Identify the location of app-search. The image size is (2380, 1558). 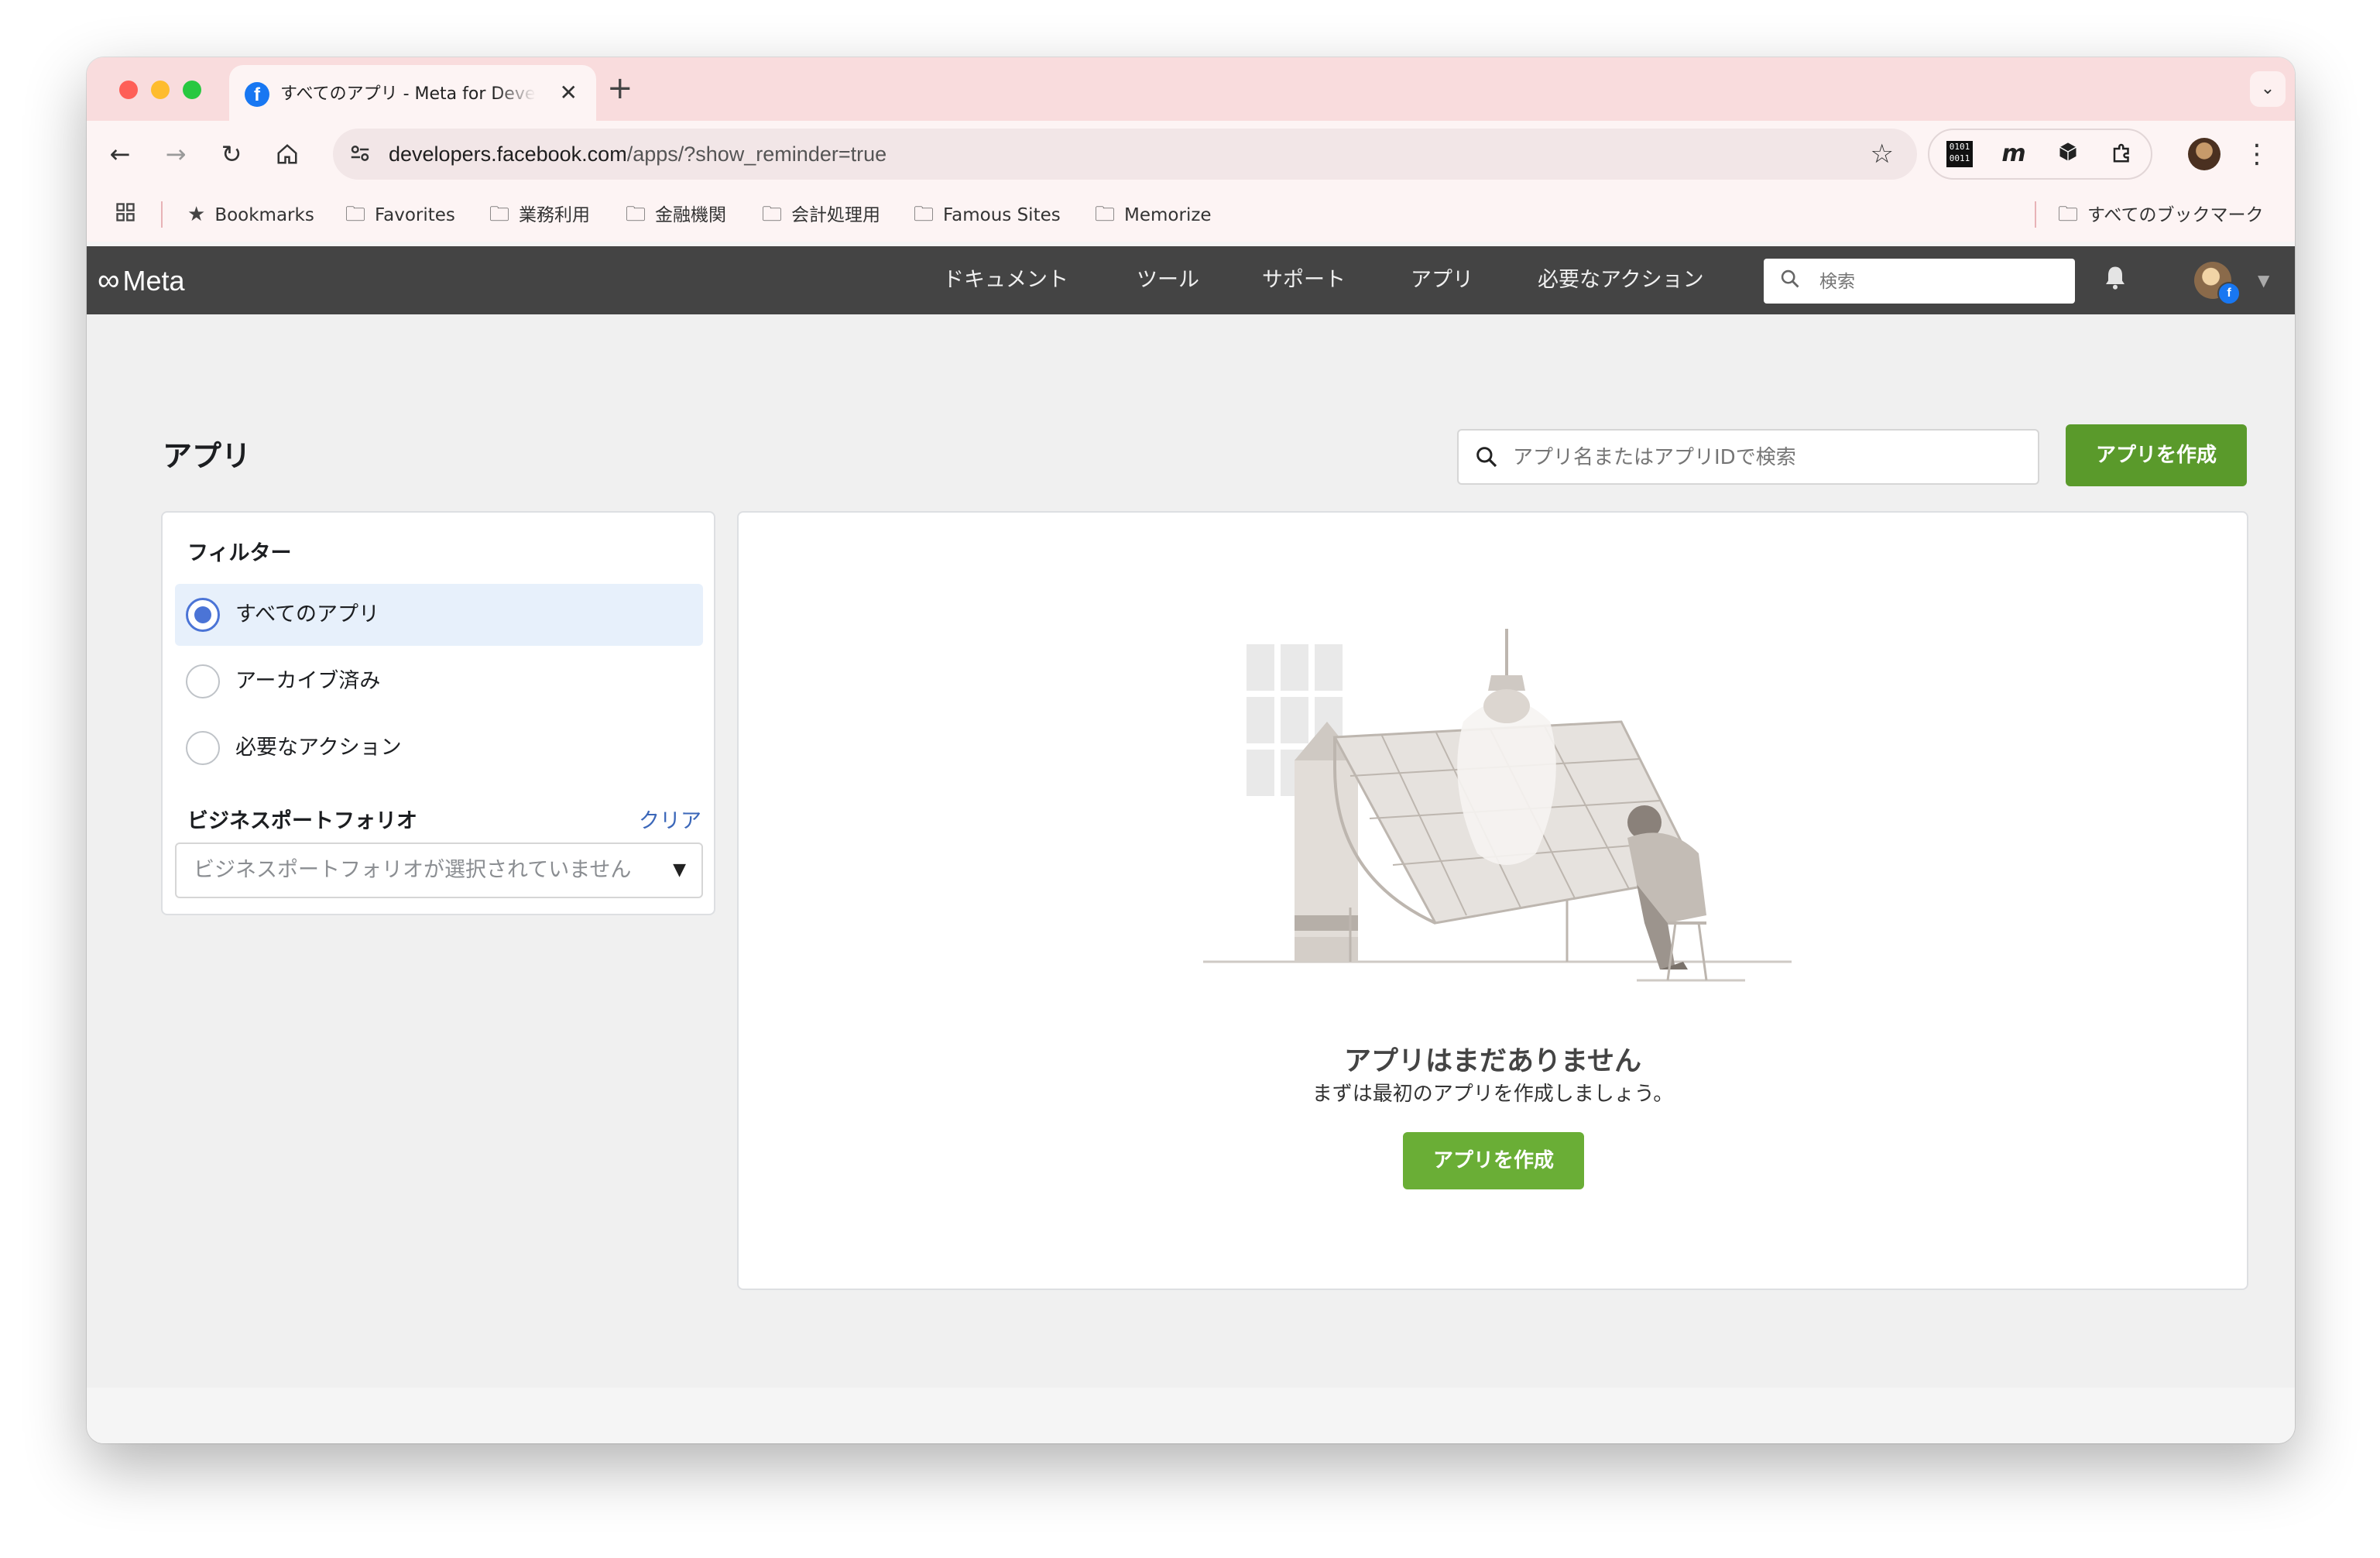
(1748, 457).